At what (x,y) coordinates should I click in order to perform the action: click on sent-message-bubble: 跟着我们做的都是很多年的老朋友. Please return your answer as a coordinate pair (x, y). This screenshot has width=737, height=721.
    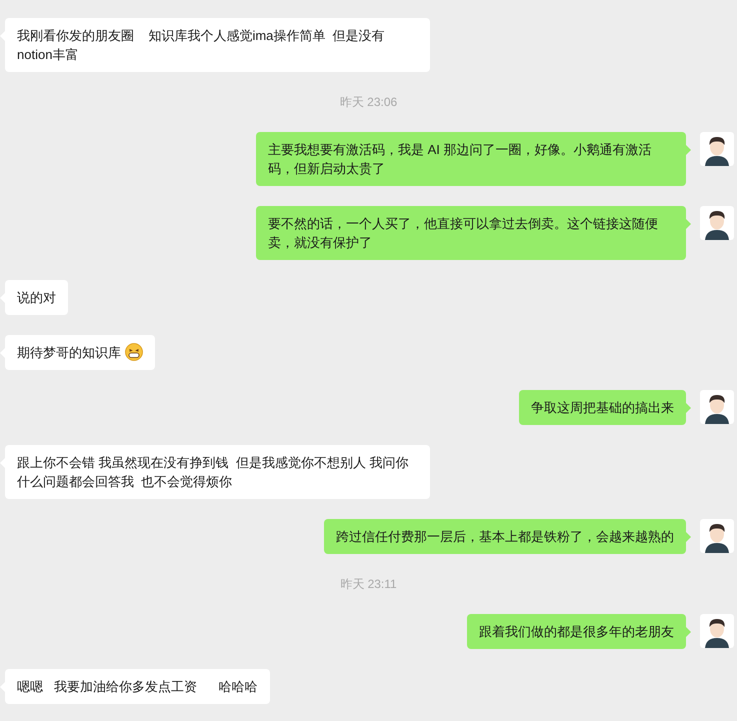
    Looking at the image, I should click on (576, 631).